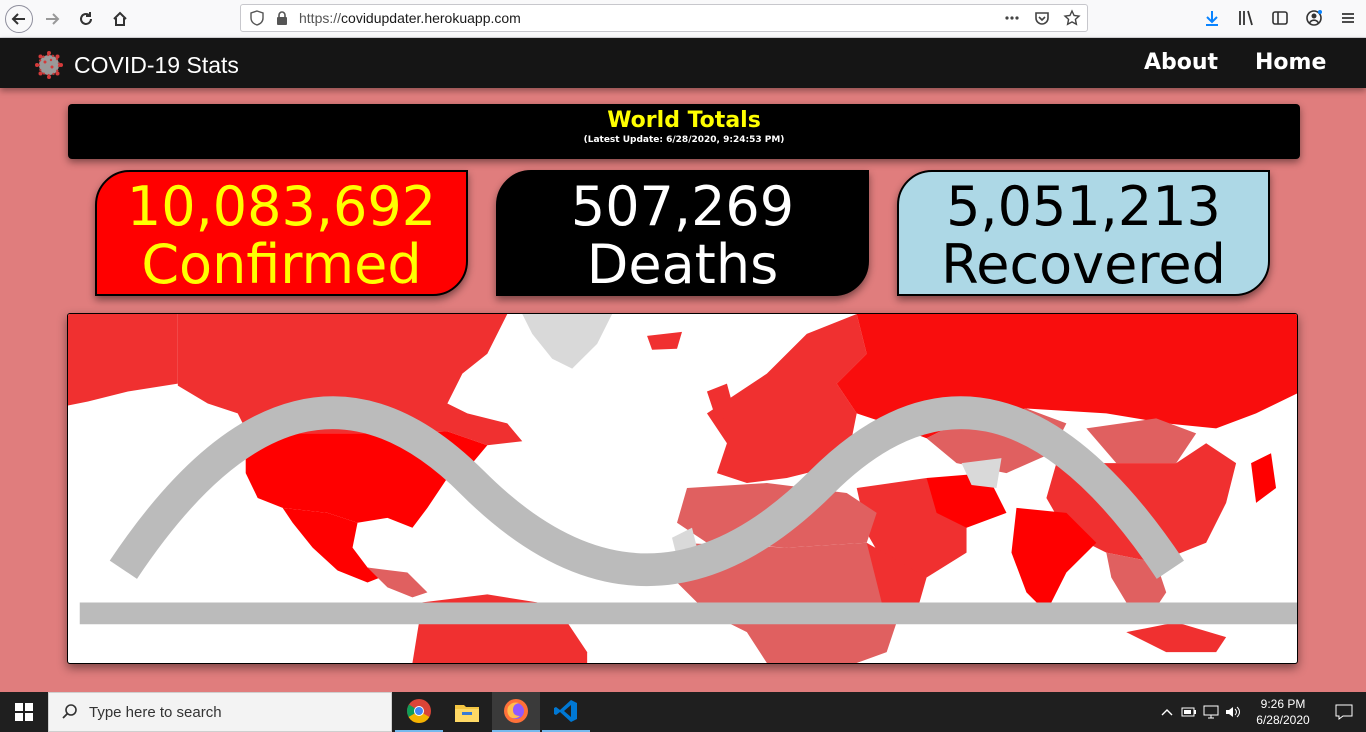 The width and height of the screenshot is (1366, 732). What do you see at coordinates (282, 18) in the screenshot?
I see `lock-icon` at bounding box center [282, 18].